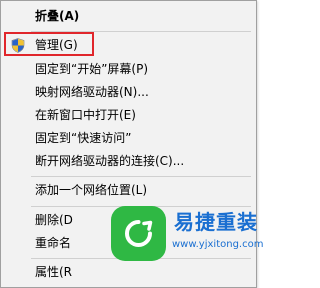  What do you see at coordinates (53, 243) in the screenshot?
I see `menu-item-label: 重命名` at bounding box center [53, 243].